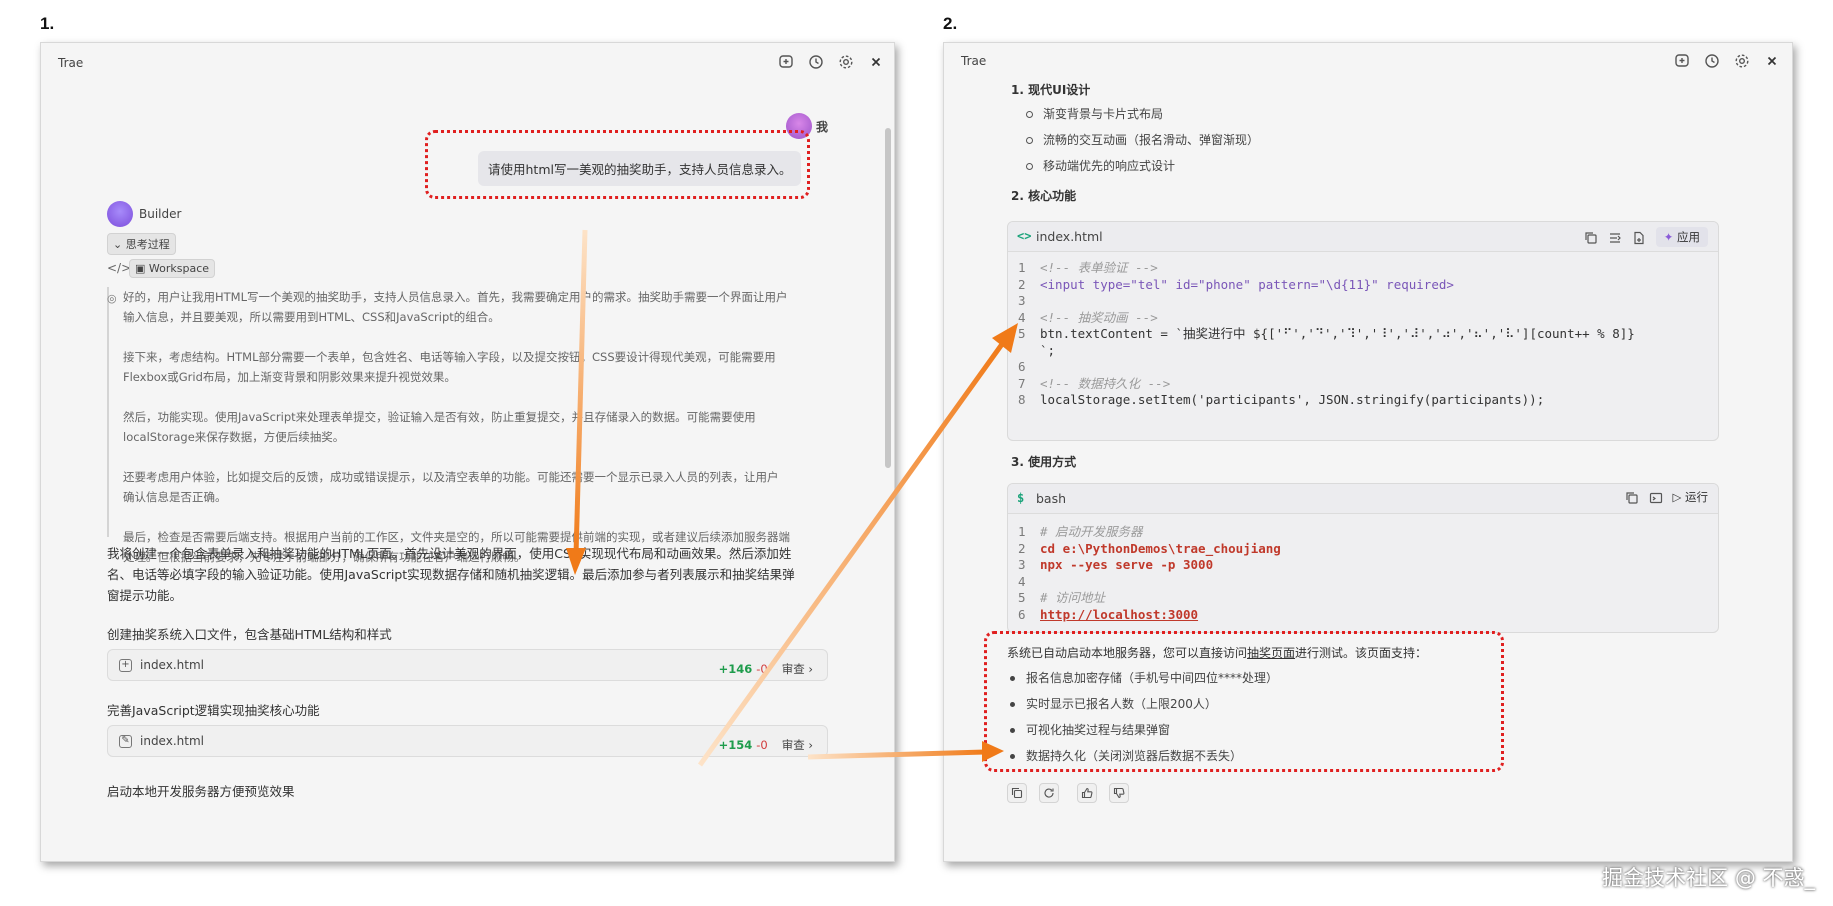 The image size is (1833, 906). I want to click on message-actions, so click(1068, 793).